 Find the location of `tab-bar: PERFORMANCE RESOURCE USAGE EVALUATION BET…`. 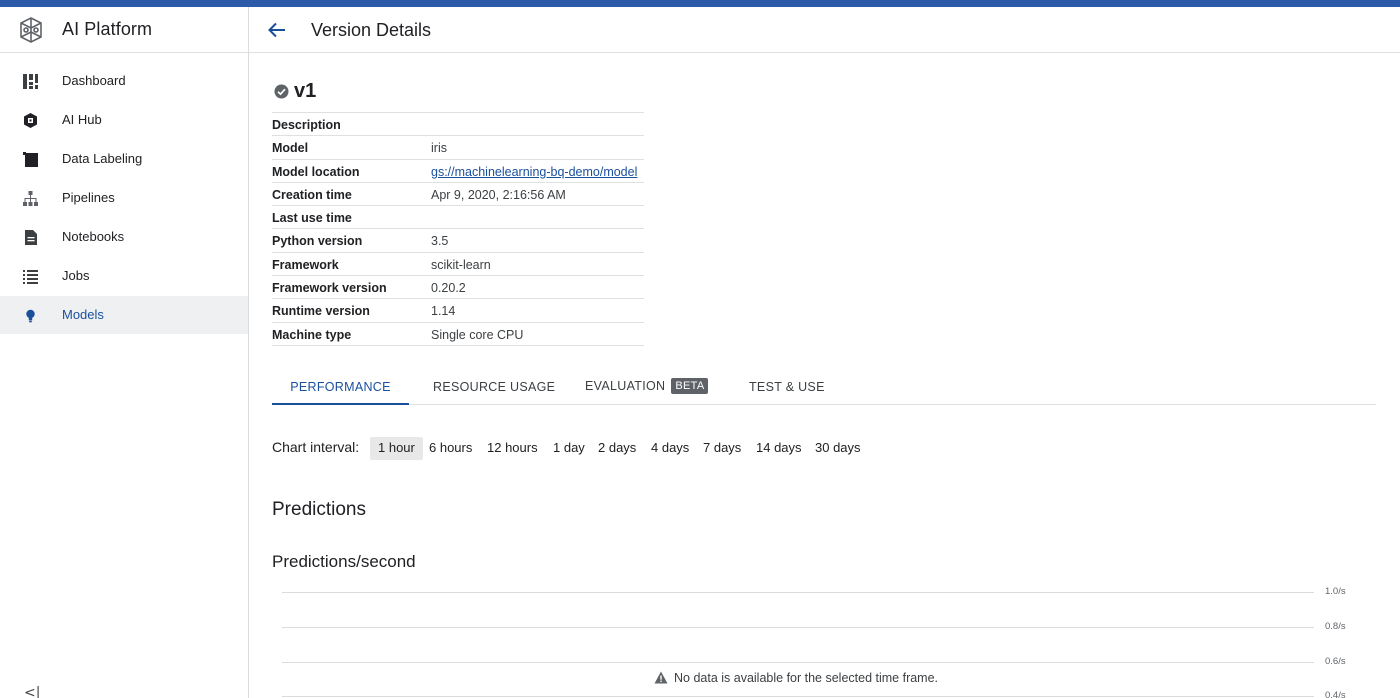

tab-bar: PERFORMANCE RESOURCE USAGE EVALUATION BET… is located at coordinates (824, 387).